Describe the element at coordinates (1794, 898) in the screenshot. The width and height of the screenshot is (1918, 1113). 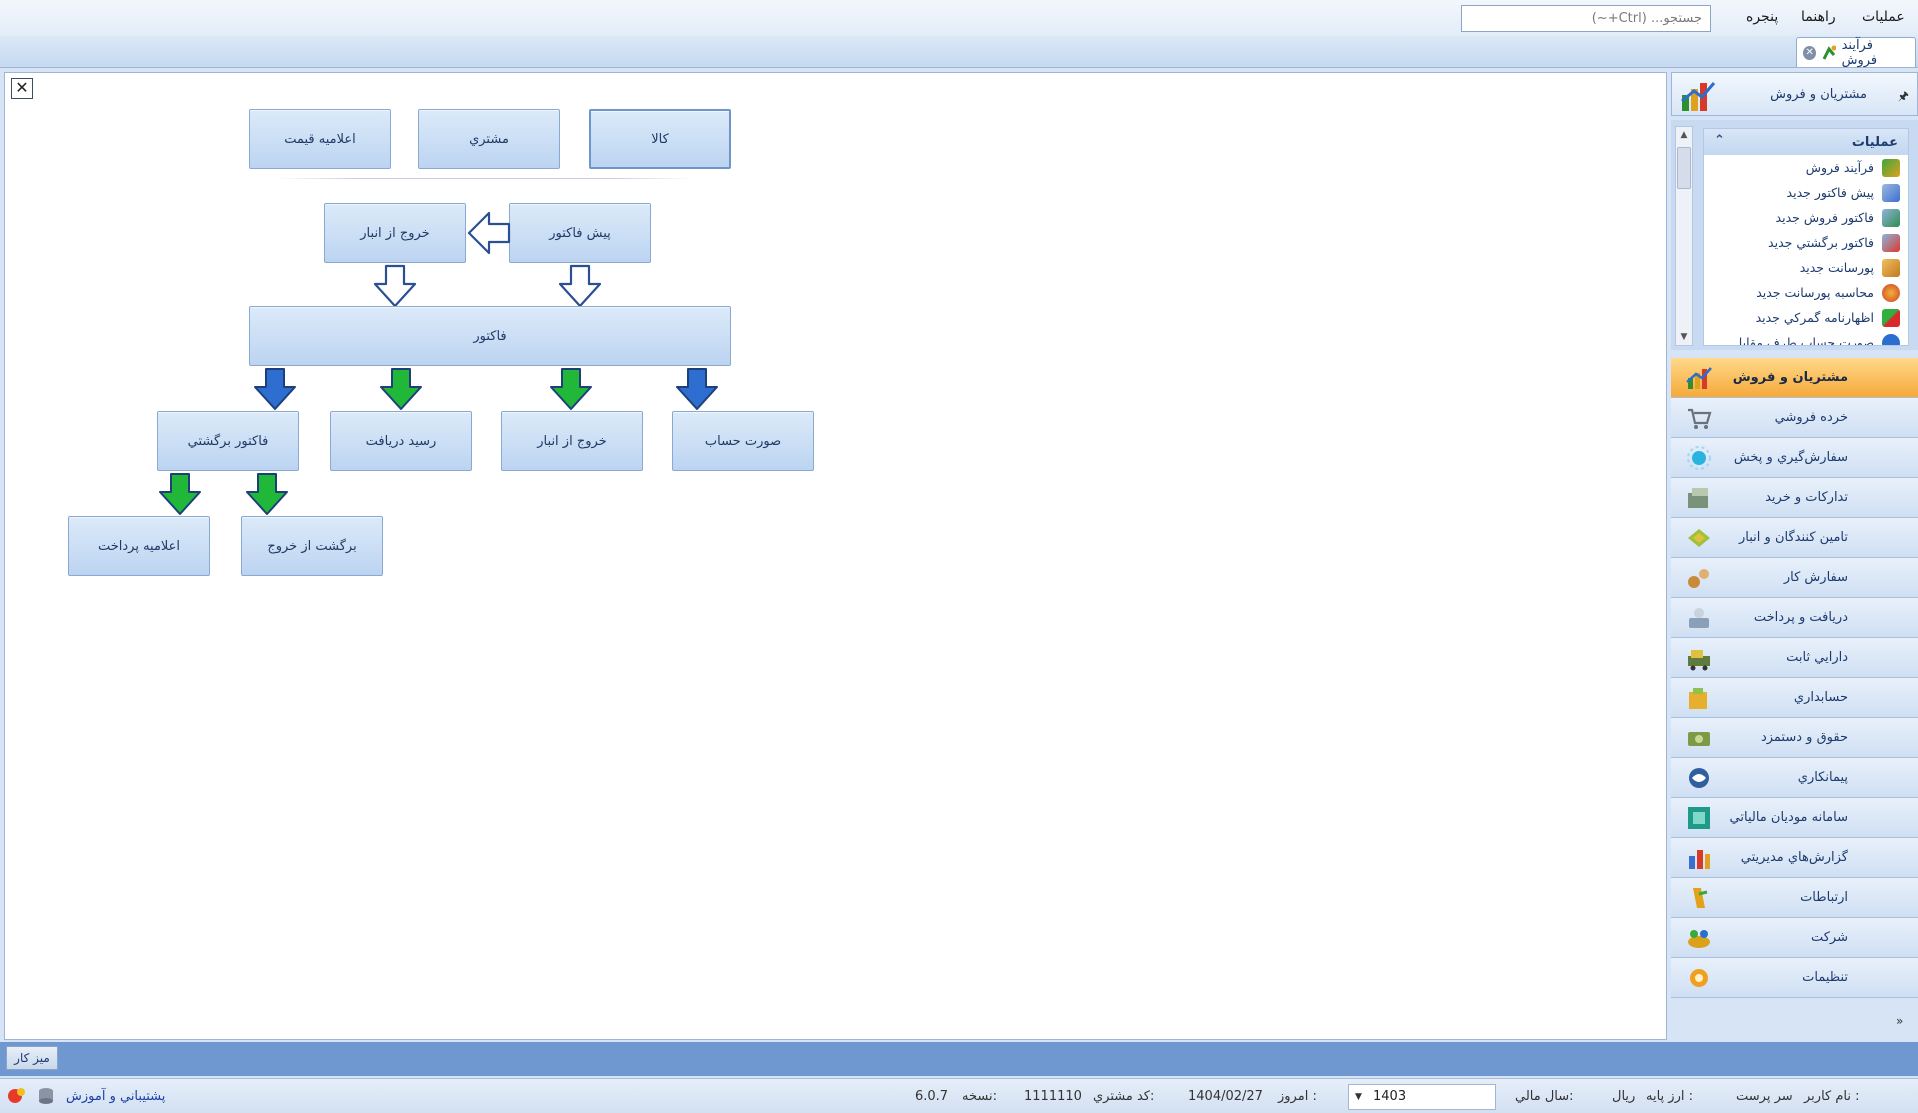
I see `module-communications: ارتباطات` at that location.